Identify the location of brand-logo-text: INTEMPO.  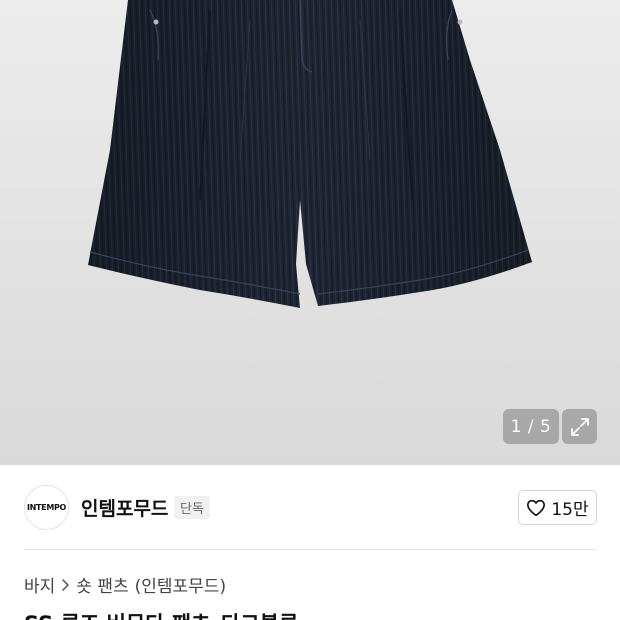
(46, 507).